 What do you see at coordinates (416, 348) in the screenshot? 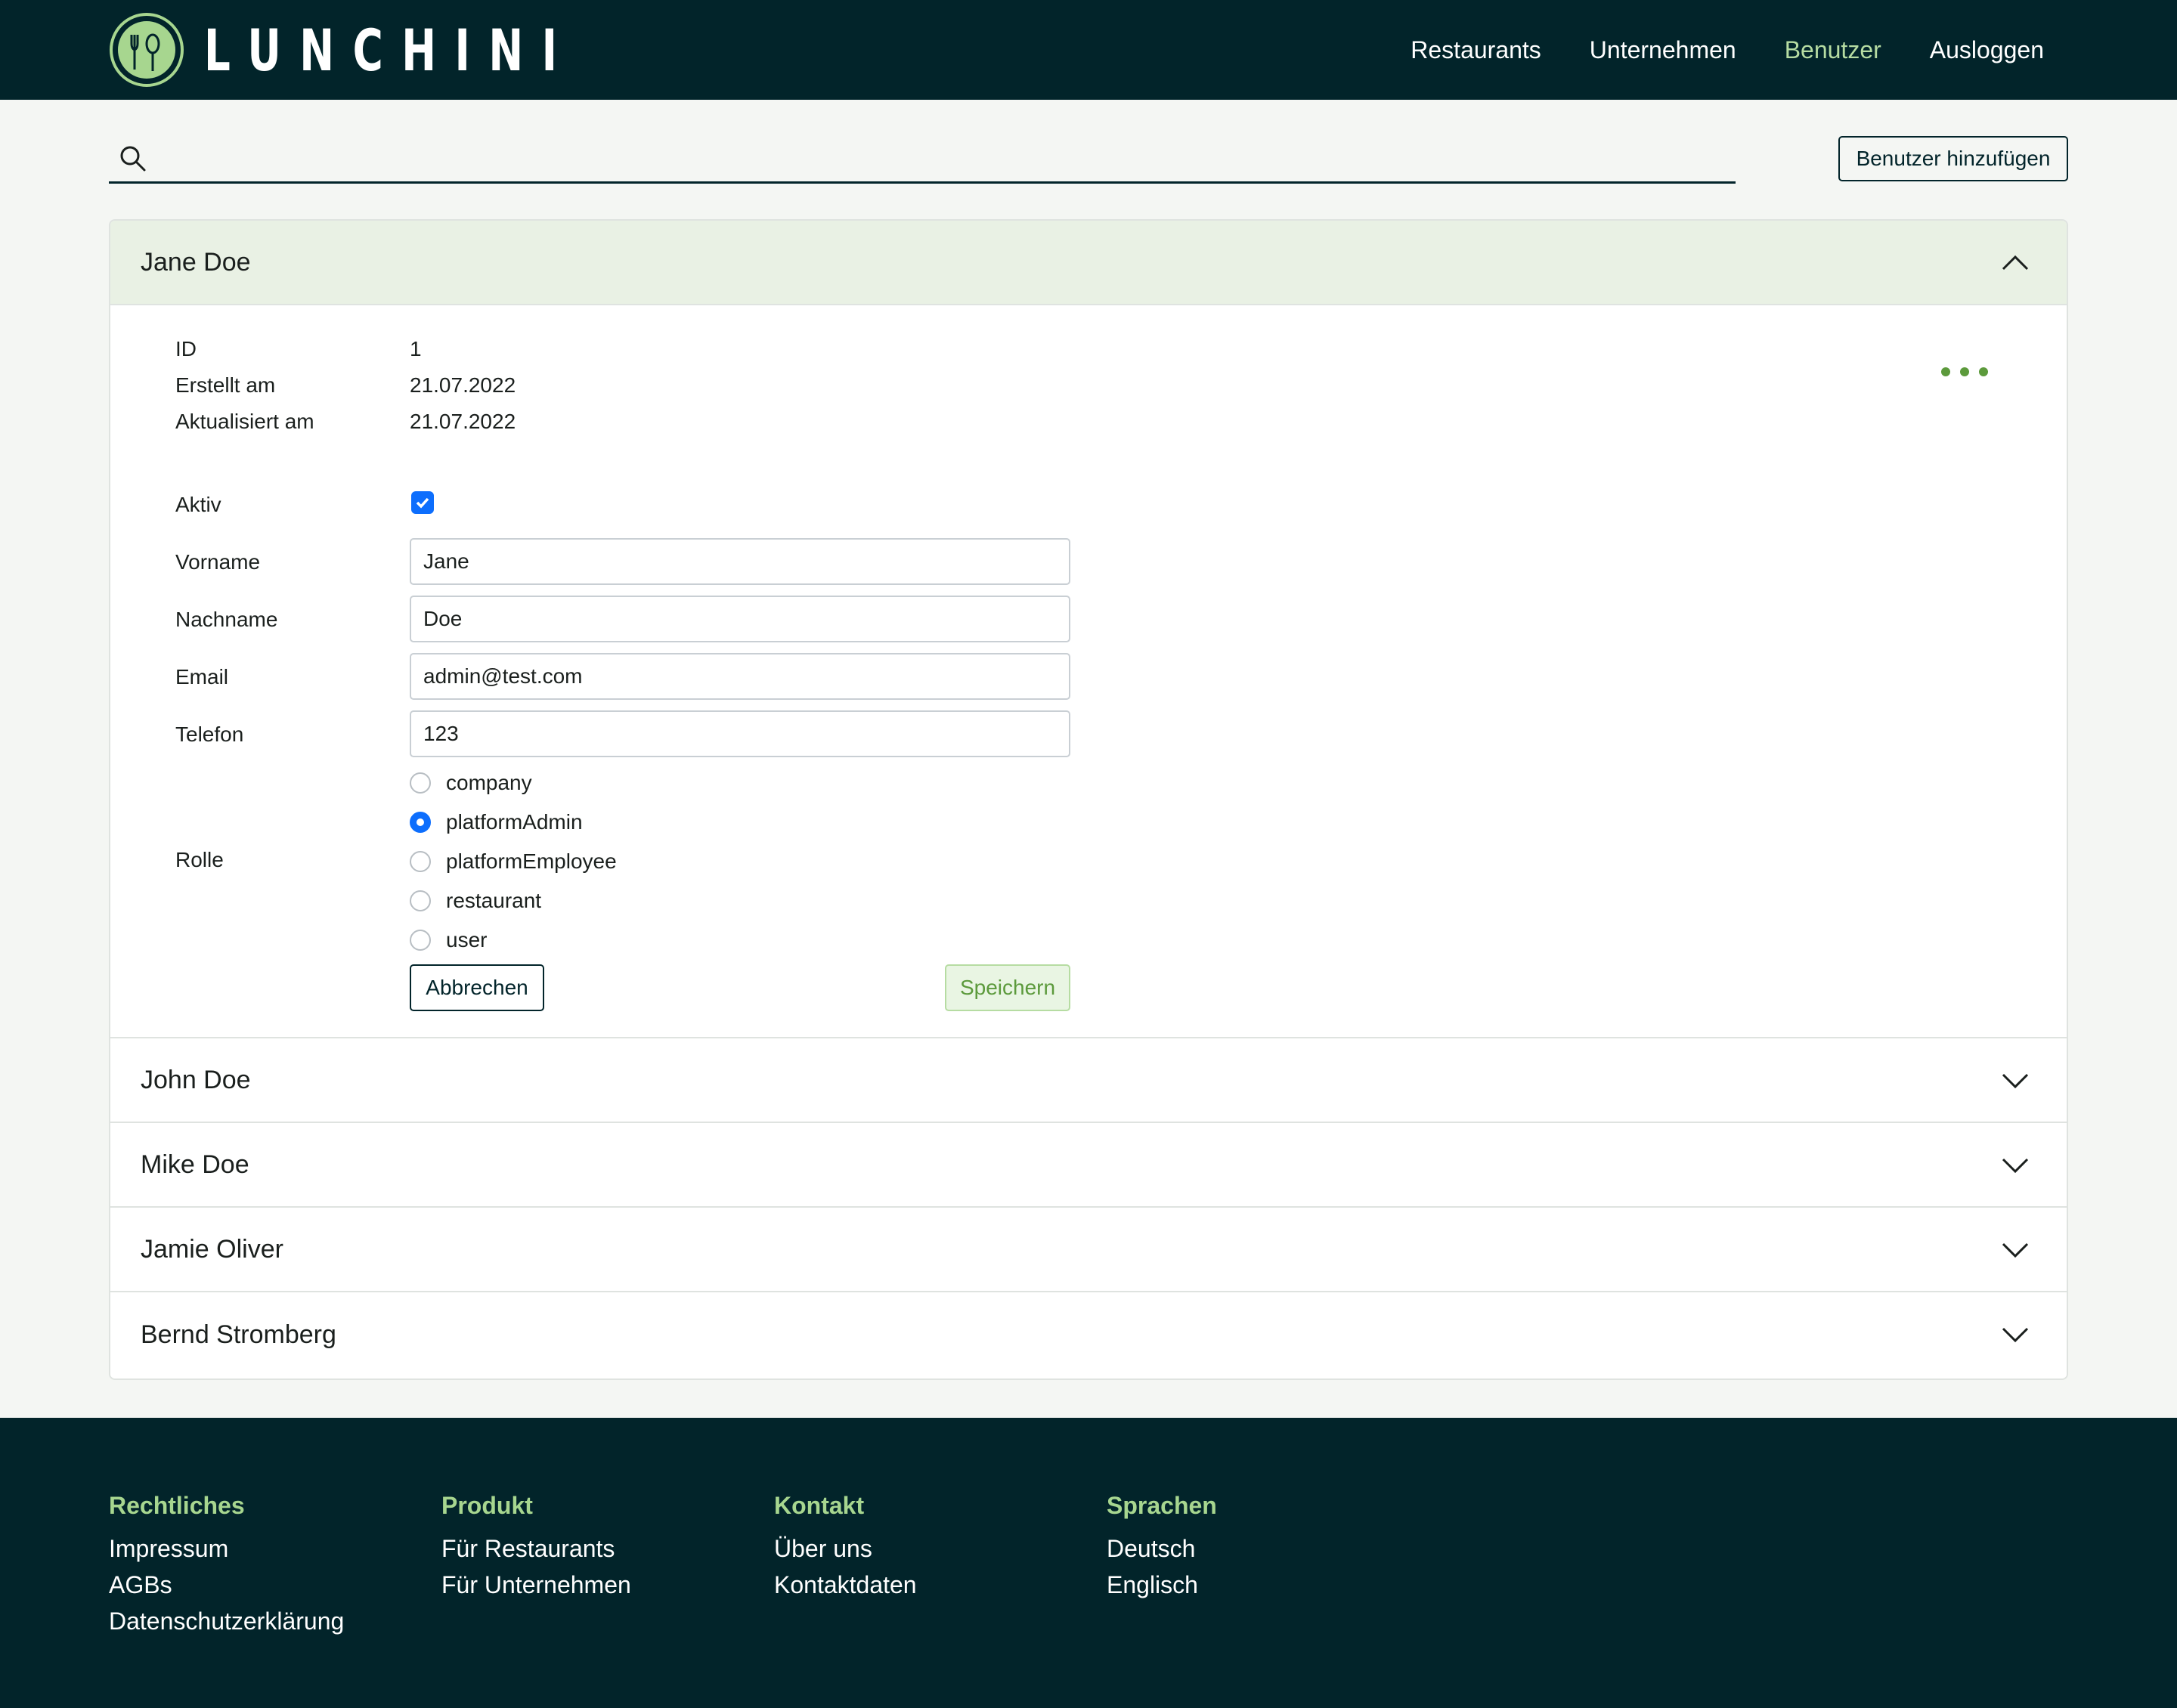
I see `meta-id-value: 1` at bounding box center [416, 348].